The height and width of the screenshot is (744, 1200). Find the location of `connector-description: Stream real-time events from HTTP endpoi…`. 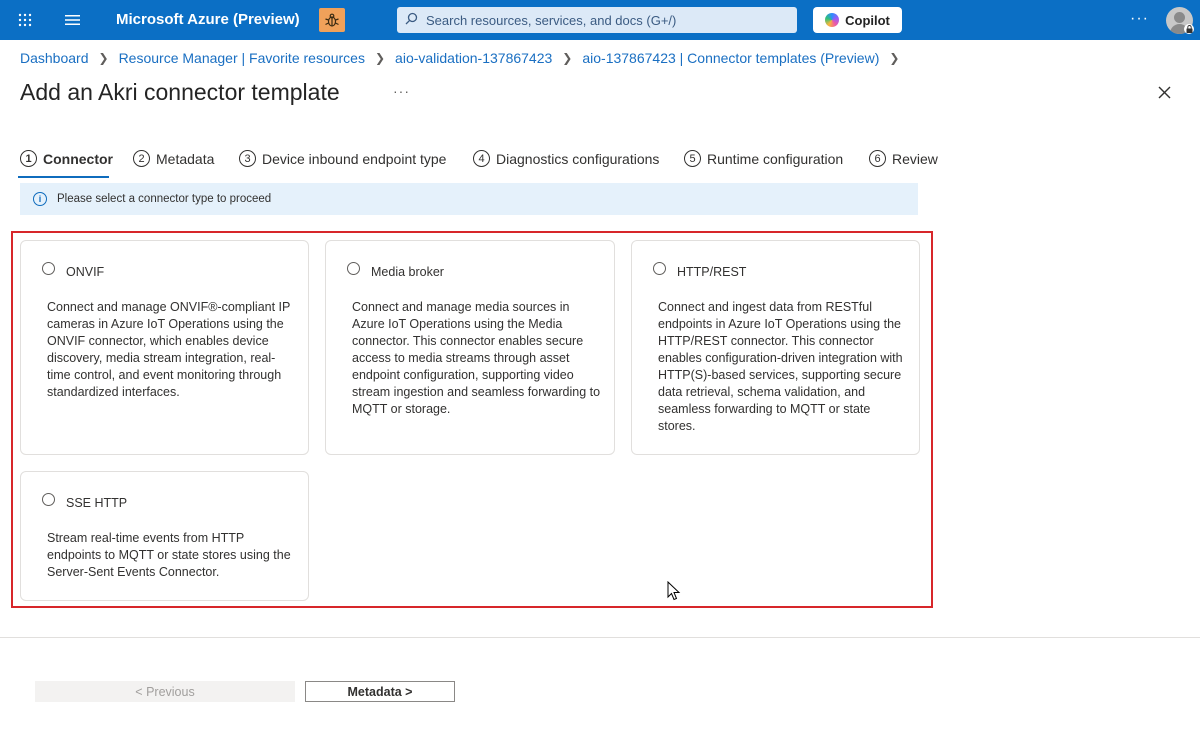

connector-description: Stream real-time events from HTTP endpoi… is located at coordinates (169, 555).